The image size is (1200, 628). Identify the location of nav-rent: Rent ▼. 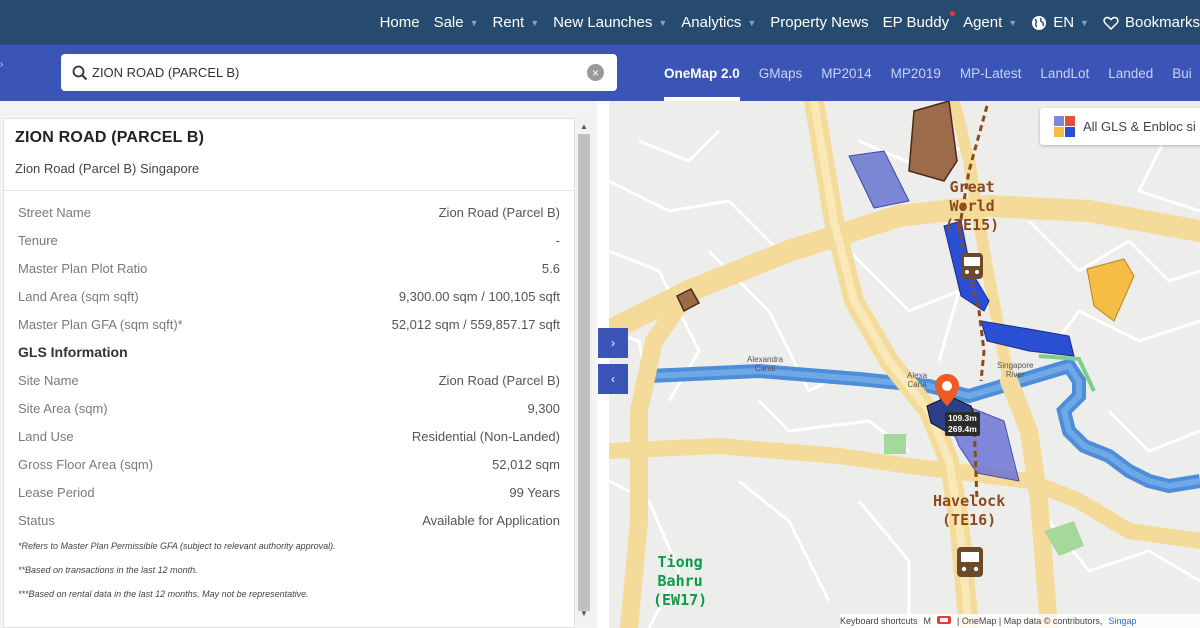
(516, 22).